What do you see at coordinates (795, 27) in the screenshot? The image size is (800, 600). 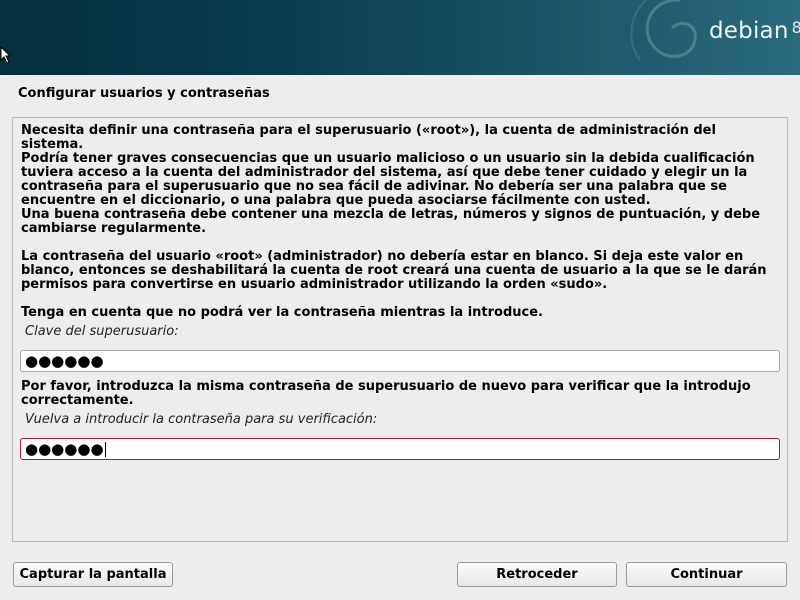 I see `logo-version: 8` at bounding box center [795, 27].